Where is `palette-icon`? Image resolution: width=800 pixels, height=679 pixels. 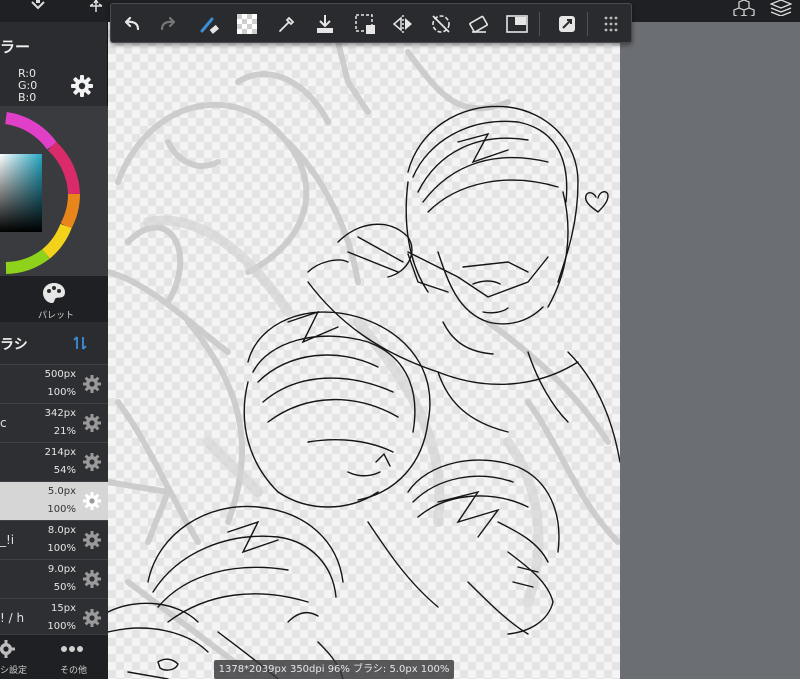
palette-icon is located at coordinates (54, 293).